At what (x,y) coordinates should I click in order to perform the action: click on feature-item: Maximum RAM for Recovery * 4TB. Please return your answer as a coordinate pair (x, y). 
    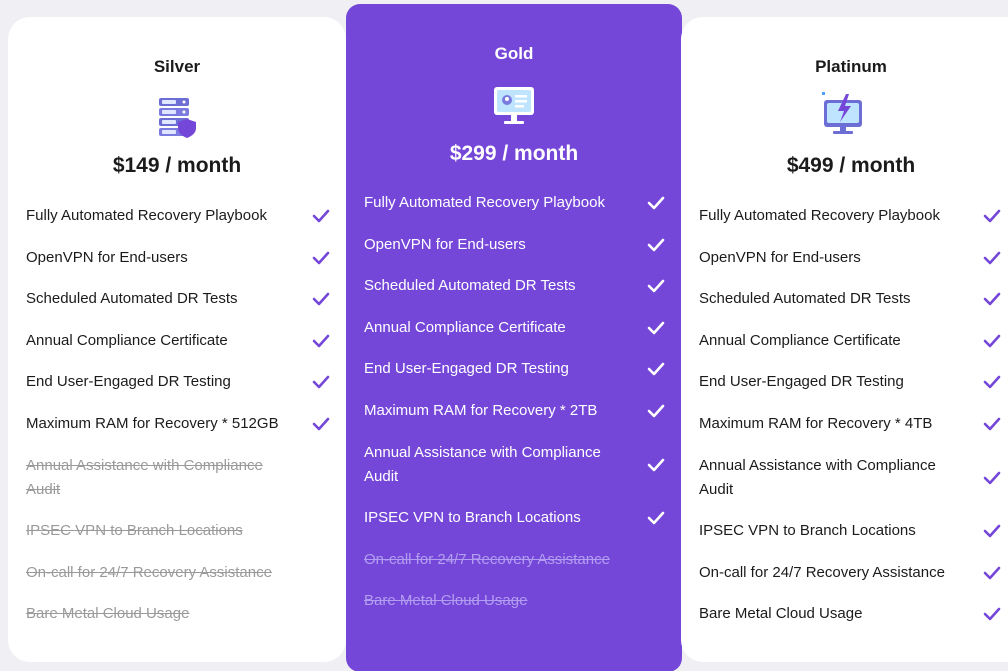
    Looking at the image, I should click on (844, 424).